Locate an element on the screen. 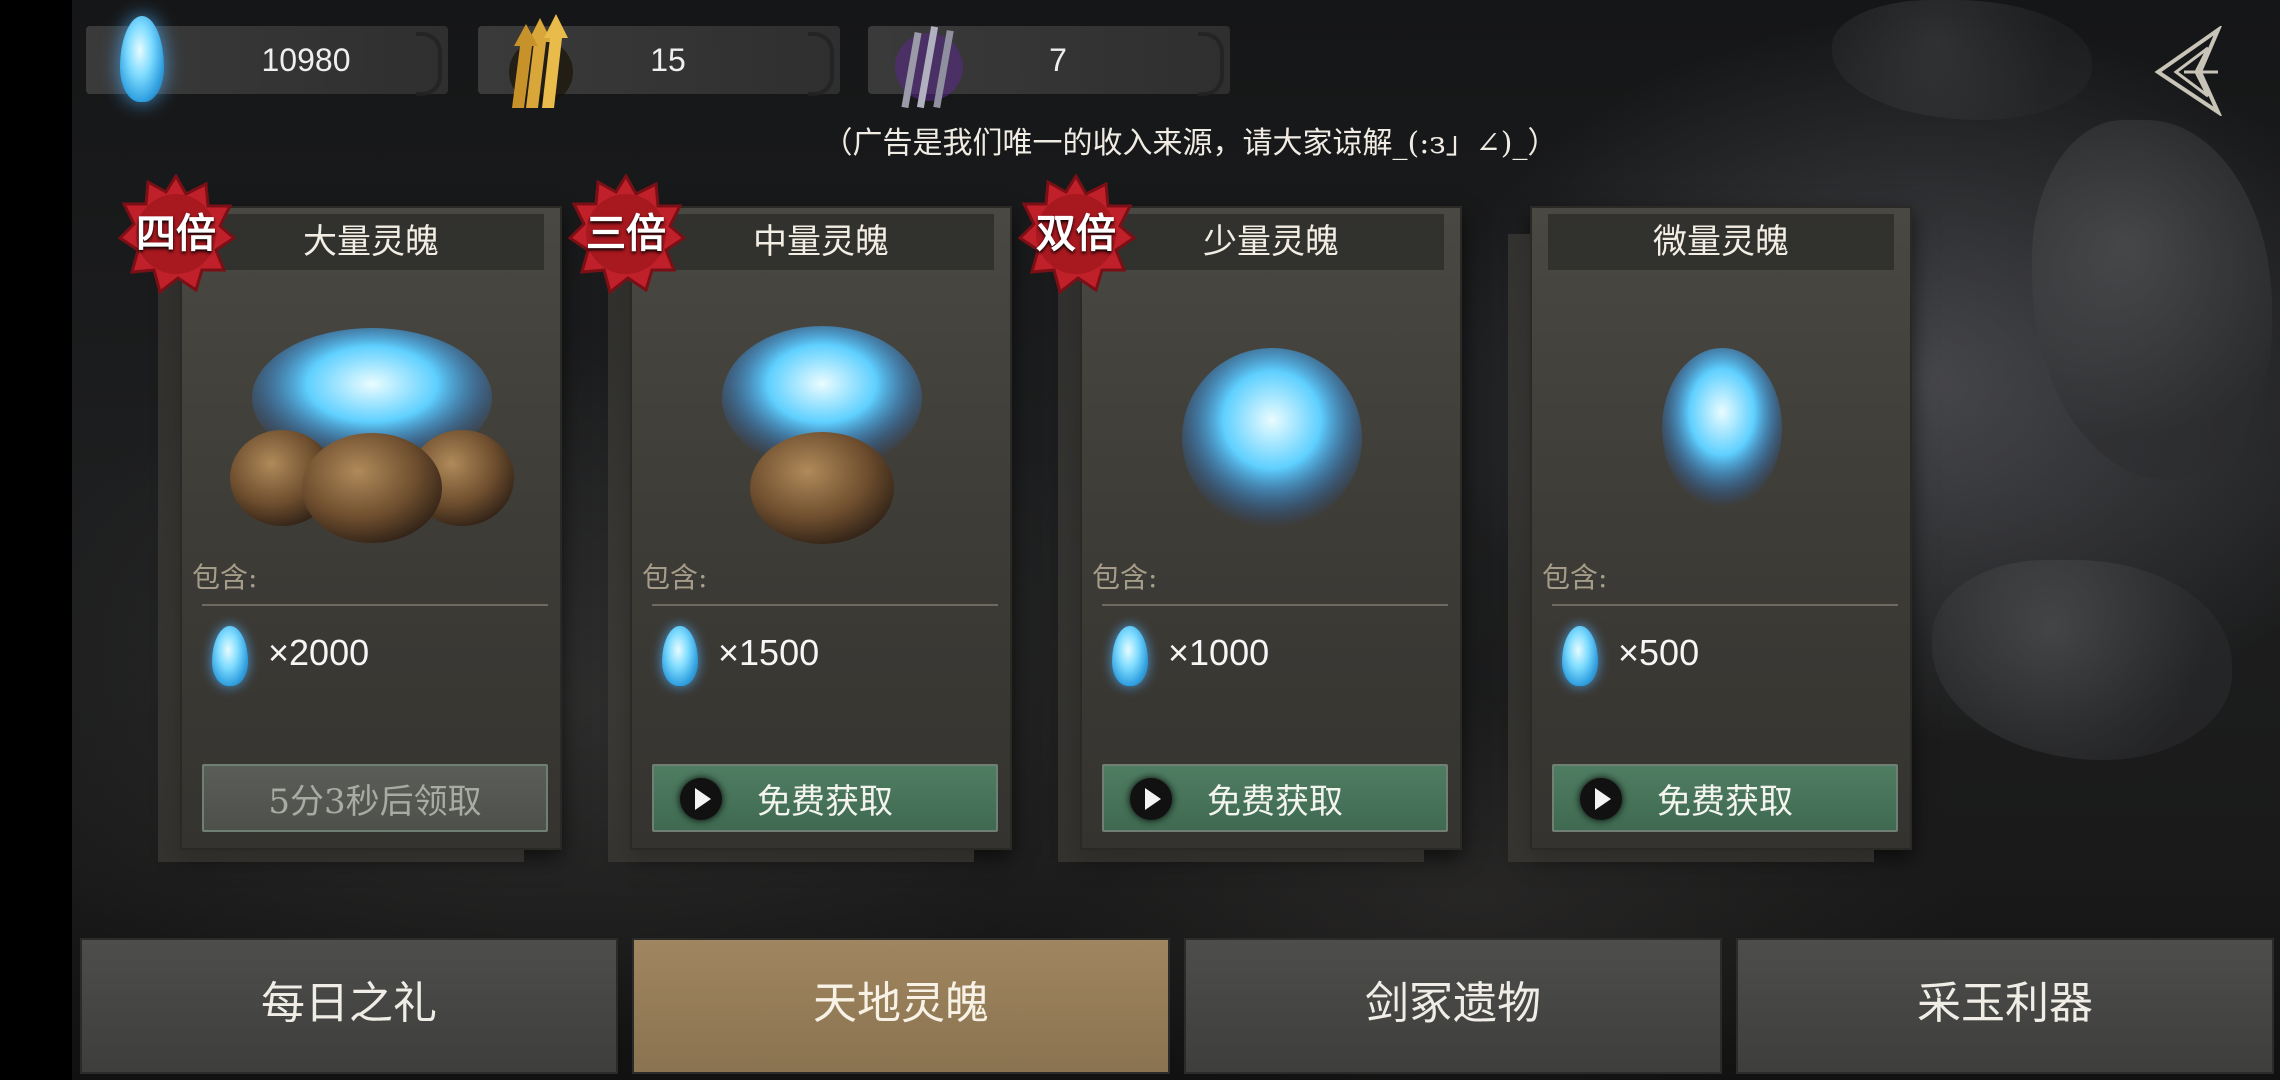 The height and width of the screenshot is (1080, 2280). soul-pot-art is located at coordinates (822, 435).